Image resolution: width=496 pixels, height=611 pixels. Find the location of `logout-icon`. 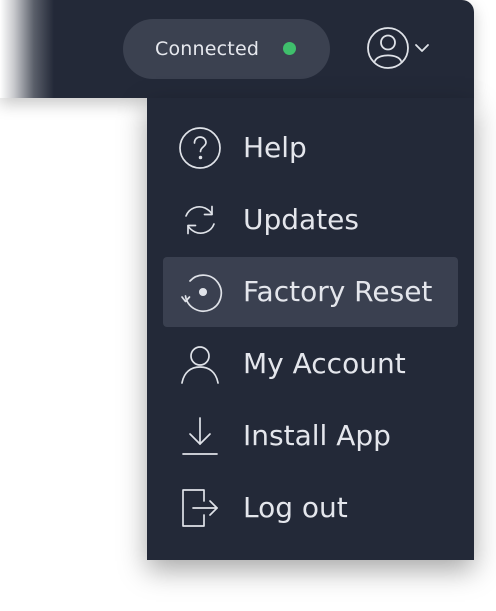

logout-icon is located at coordinates (200, 508).